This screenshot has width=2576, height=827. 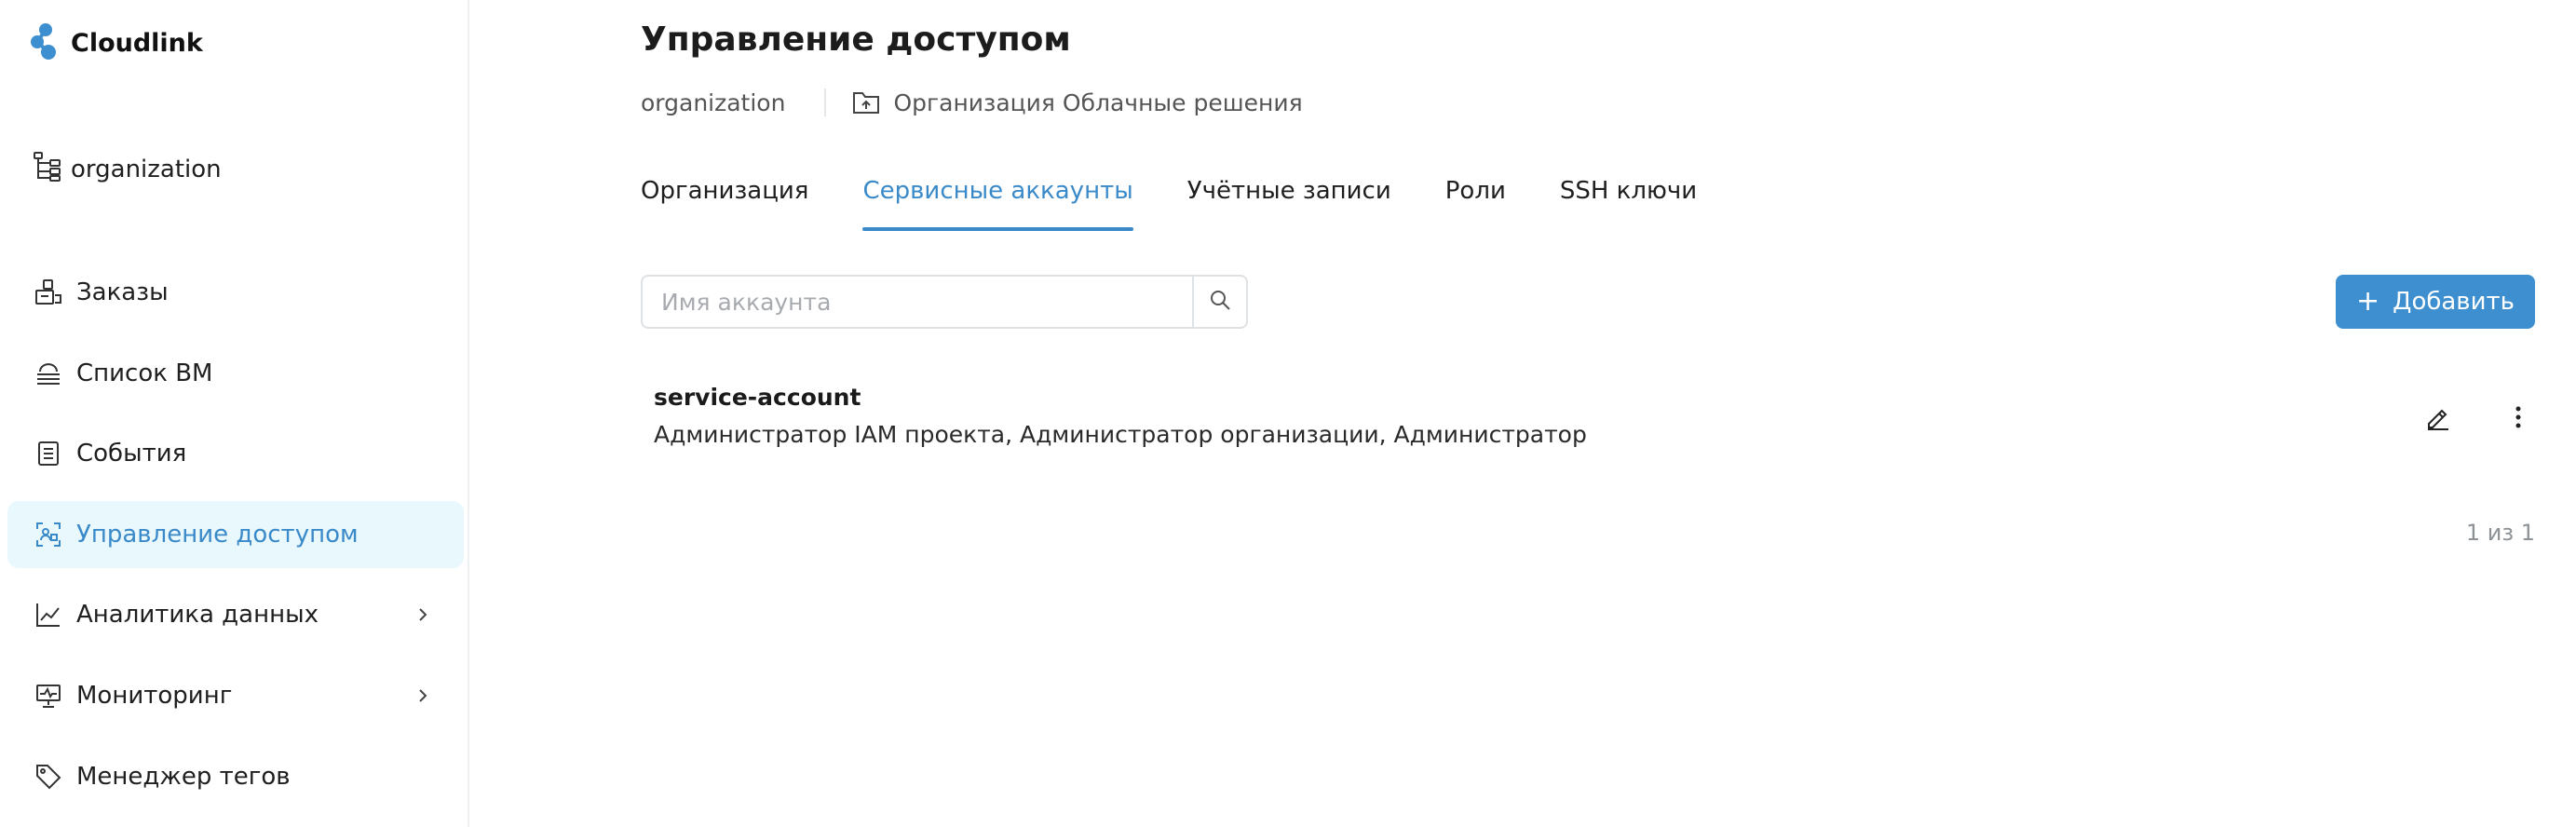 What do you see at coordinates (757, 397) in the screenshot?
I see `account-name: service-account` at bounding box center [757, 397].